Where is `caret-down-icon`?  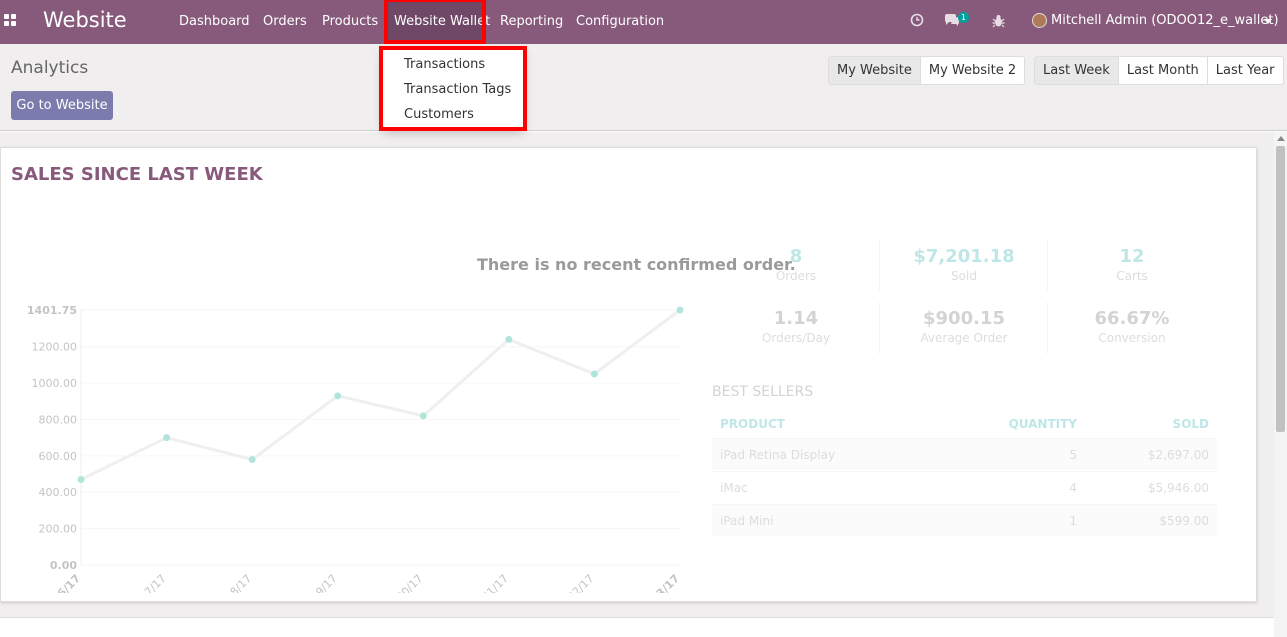 caret-down-icon is located at coordinates (1268, 21).